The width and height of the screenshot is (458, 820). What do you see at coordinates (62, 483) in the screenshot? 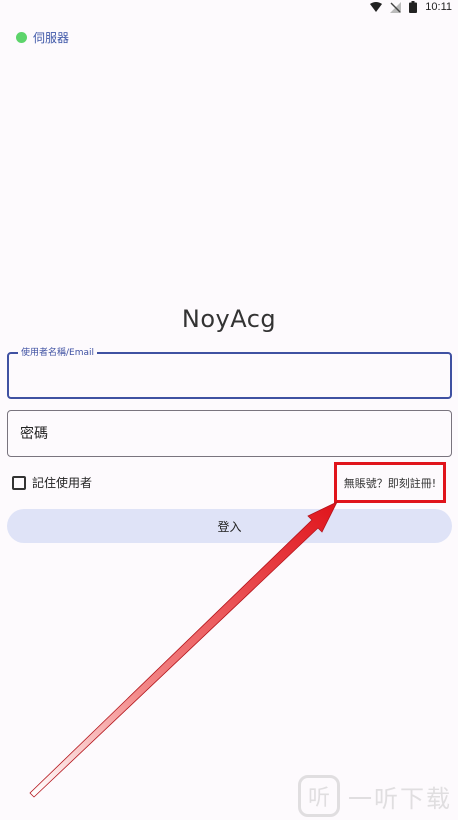
I see `remember-user-label: 記住使用者` at bounding box center [62, 483].